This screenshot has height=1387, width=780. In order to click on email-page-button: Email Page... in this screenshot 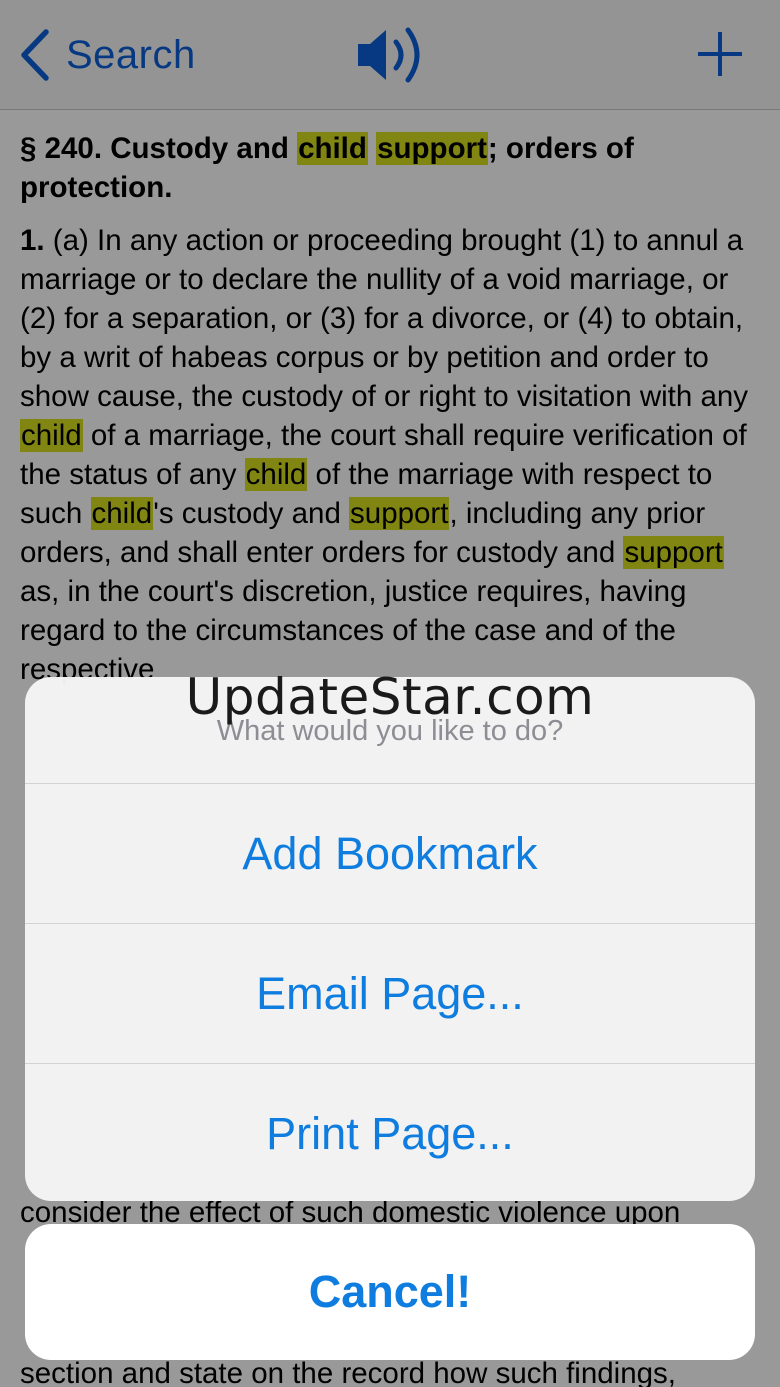, I will do `click(390, 994)`.